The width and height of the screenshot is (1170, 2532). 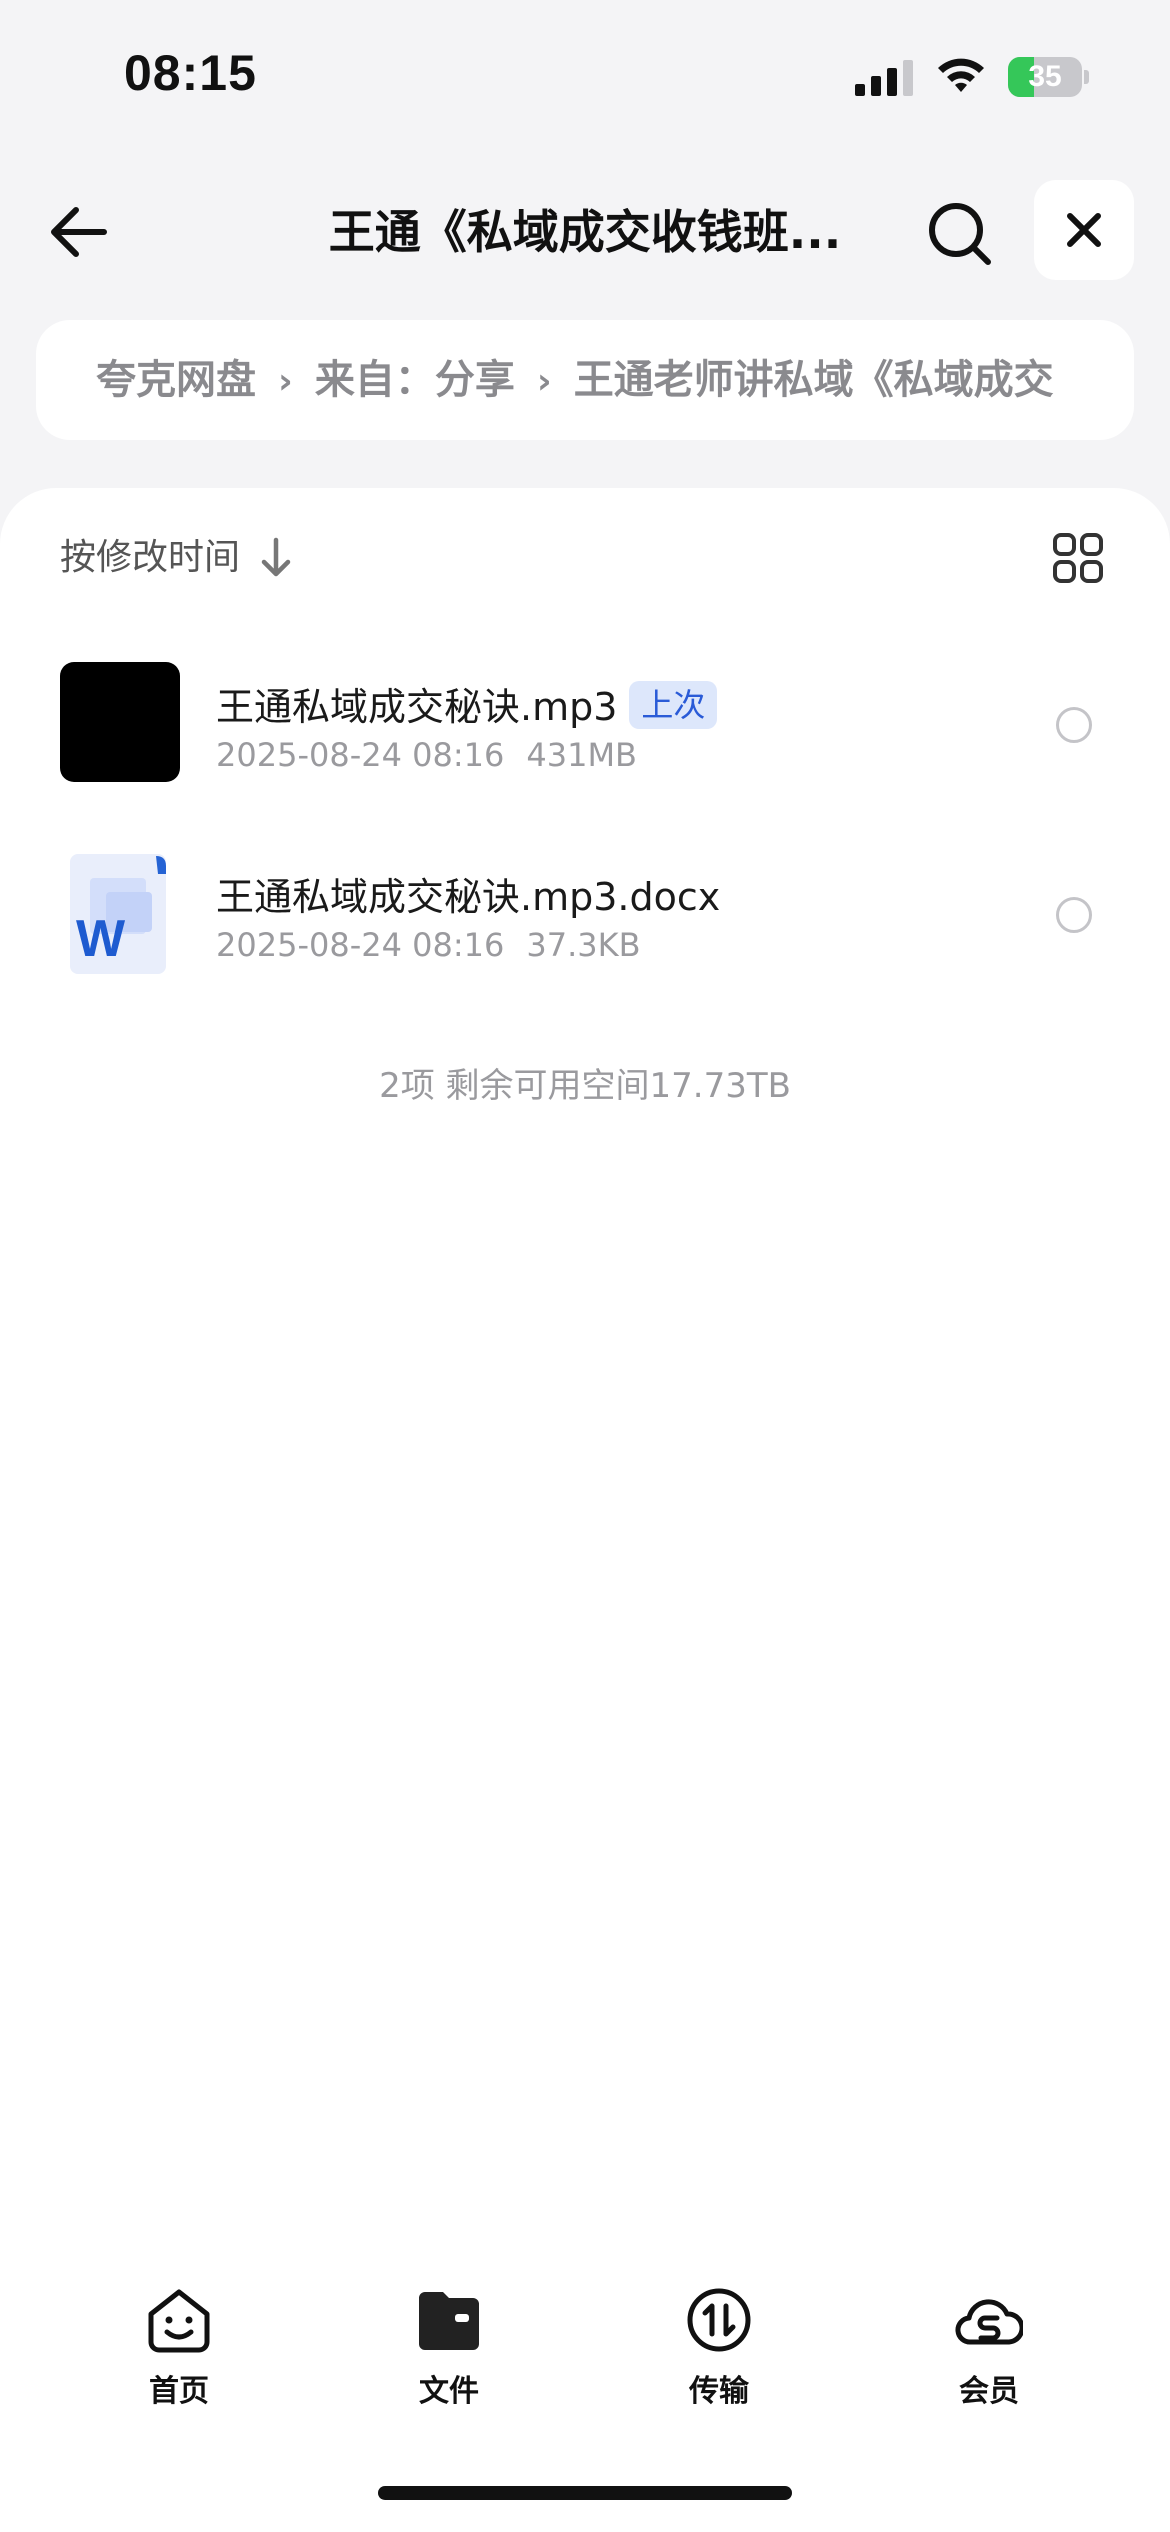 What do you see at coordinates (585, 75) in the screenshot?
I see `status-bar: 08:15 35` at bounding box center [585, 75].